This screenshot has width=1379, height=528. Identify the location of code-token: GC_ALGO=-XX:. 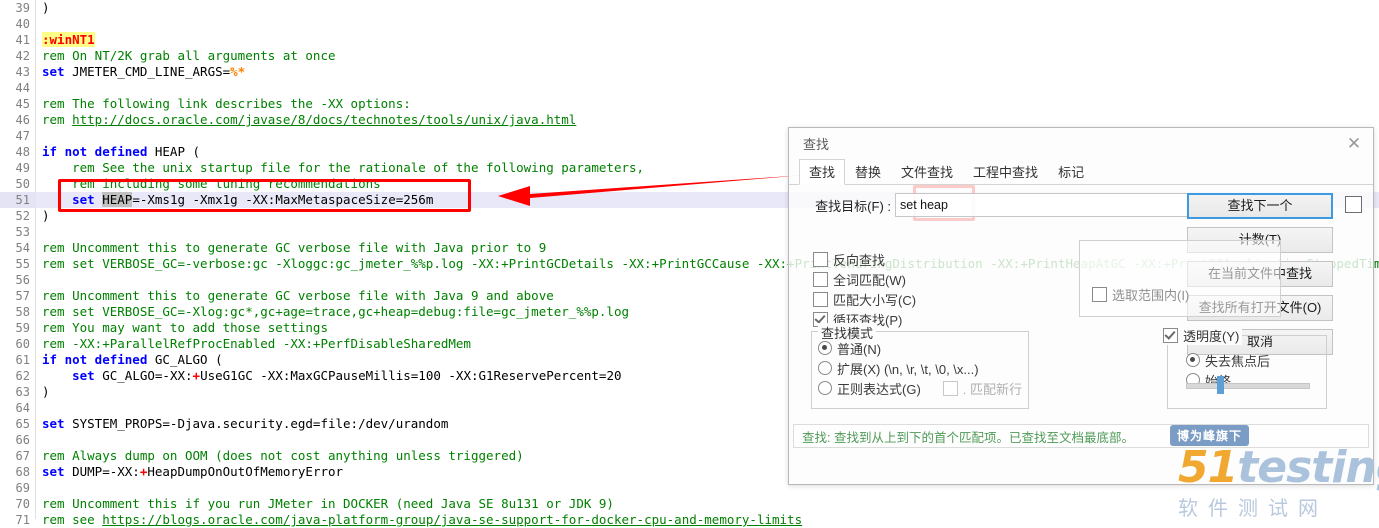
(143, 375).